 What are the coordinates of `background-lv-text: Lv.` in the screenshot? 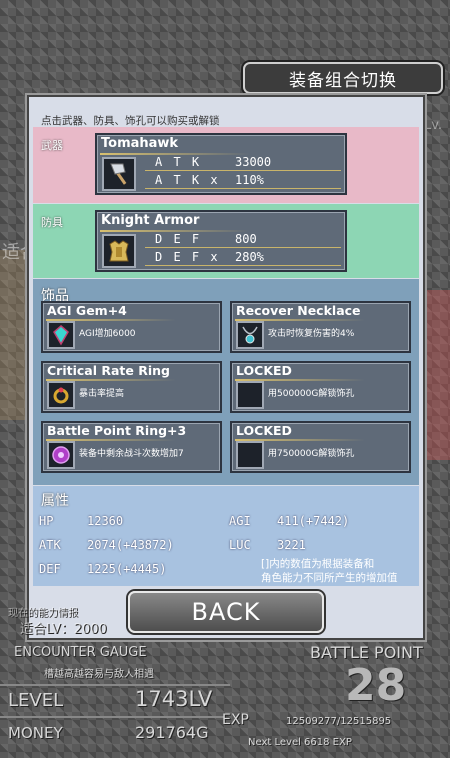 It's located at (433, 125).